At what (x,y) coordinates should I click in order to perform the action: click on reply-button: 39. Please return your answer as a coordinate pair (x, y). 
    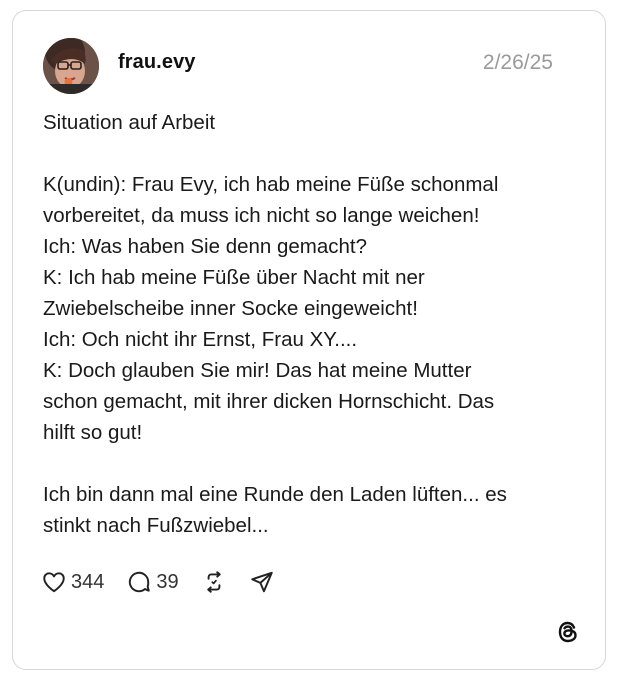
    Looking at the image, I should click on (152, 582).